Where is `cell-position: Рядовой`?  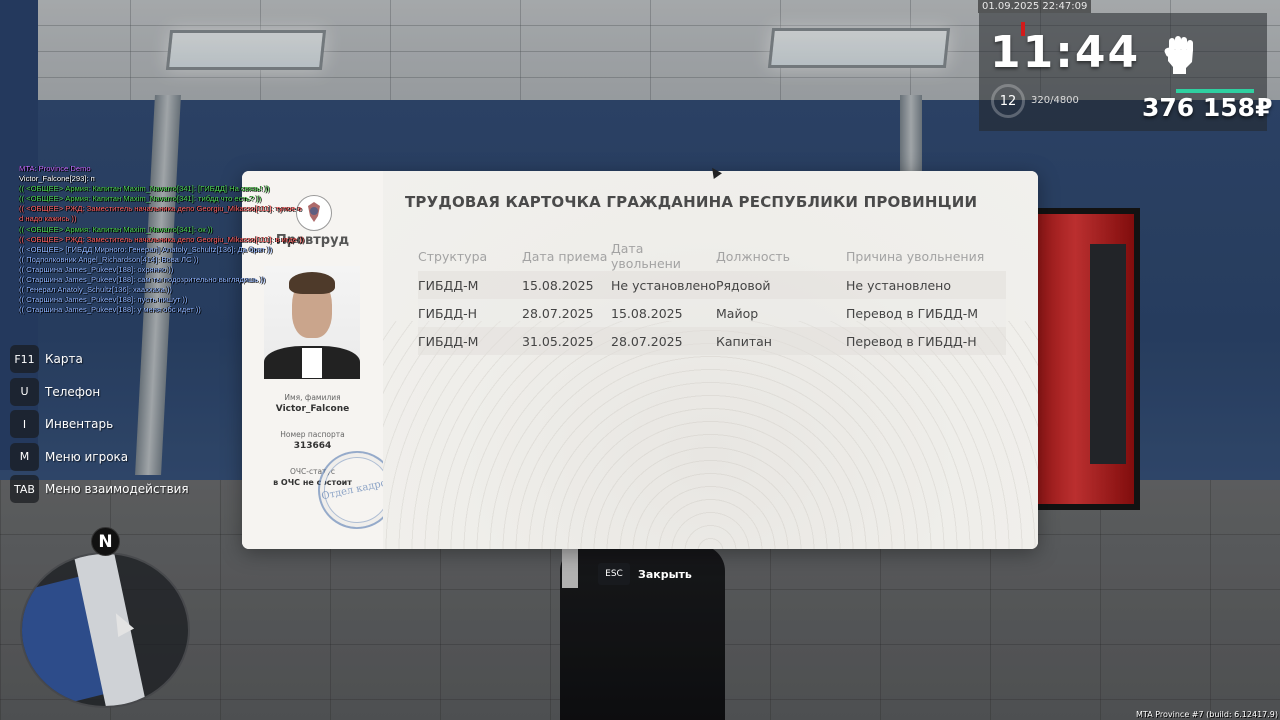
cell-position: Рядовой is located at coordinates (743, 285).